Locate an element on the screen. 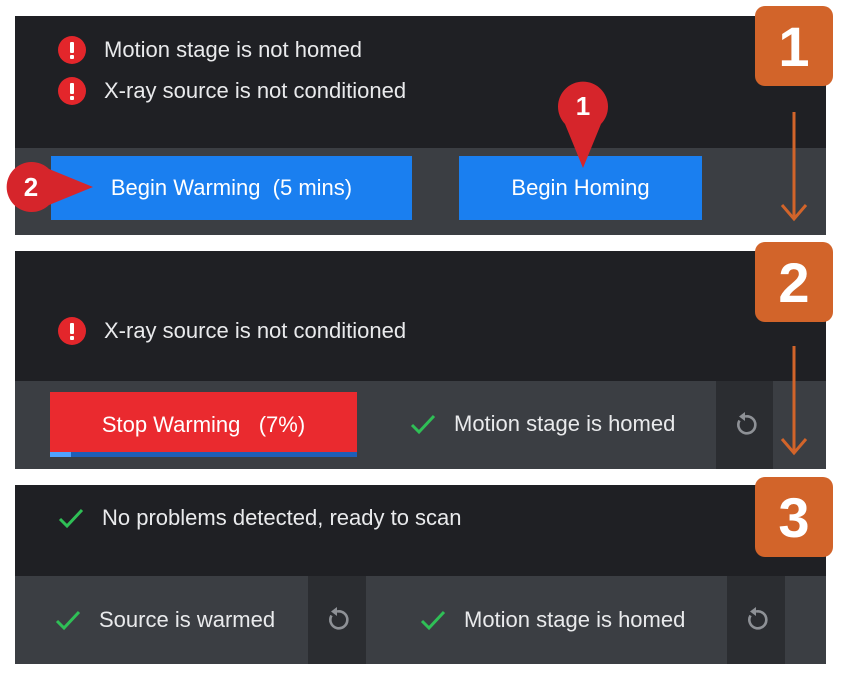 This screenshot has height=679, width=842. step2-action-bar: Stop Warming (7%) Motion stage is homed is located at coordinates (420, 425).